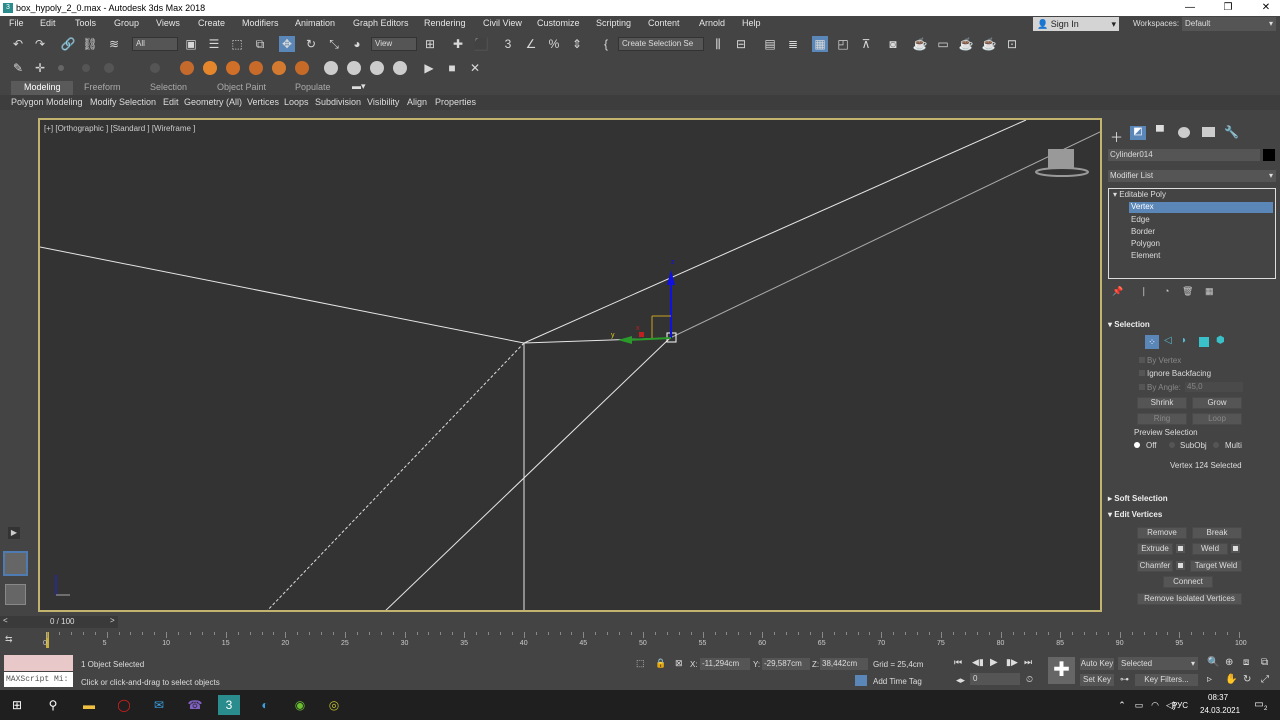 This screenshot has height=720, width=1280. Describe the element at coordinates (53, 705) in the screenshot. I see `search-icon: ⚲` at that location.